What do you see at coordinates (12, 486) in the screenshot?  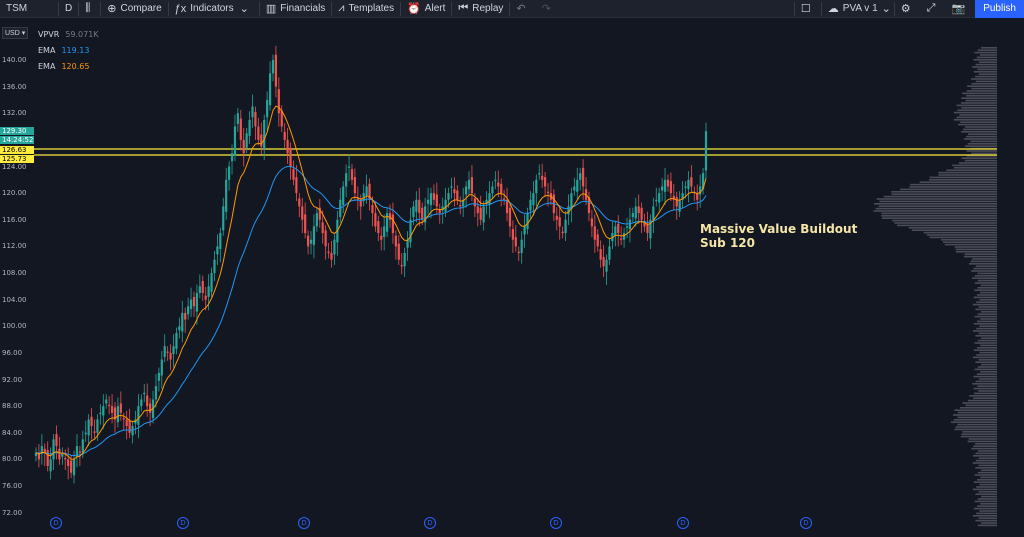 I see `price-tick-label: 76.00` at bounding box center [12, 486].